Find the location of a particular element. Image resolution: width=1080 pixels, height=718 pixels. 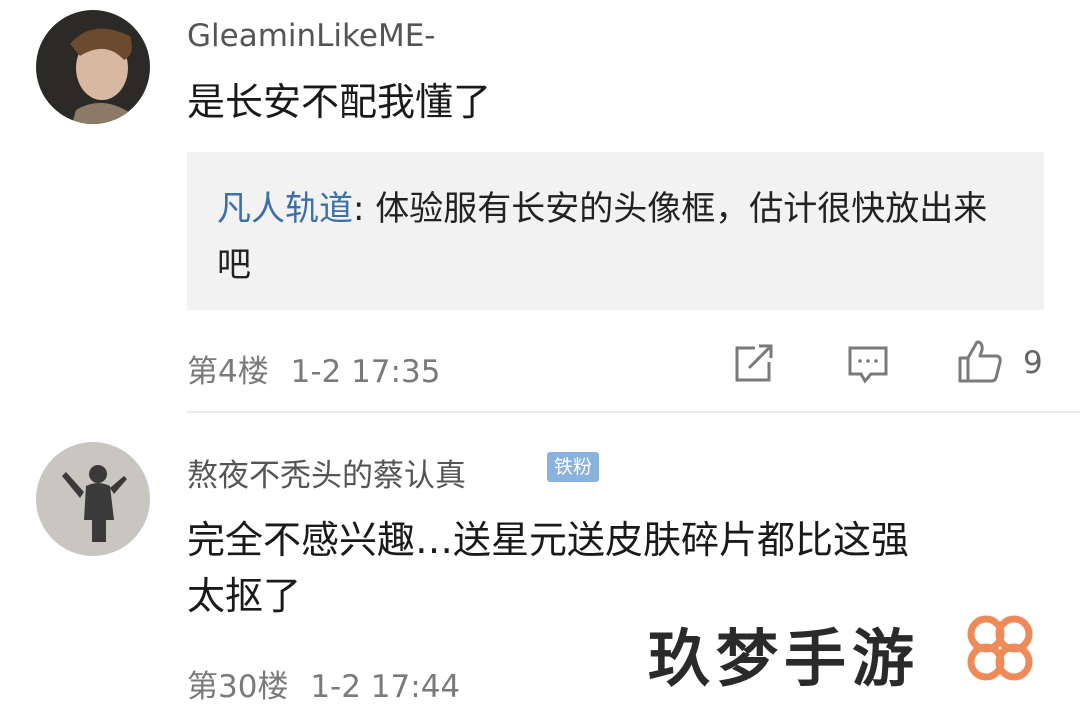

comment-username: GleaminLikeME- is located at coordinates (311, 36).